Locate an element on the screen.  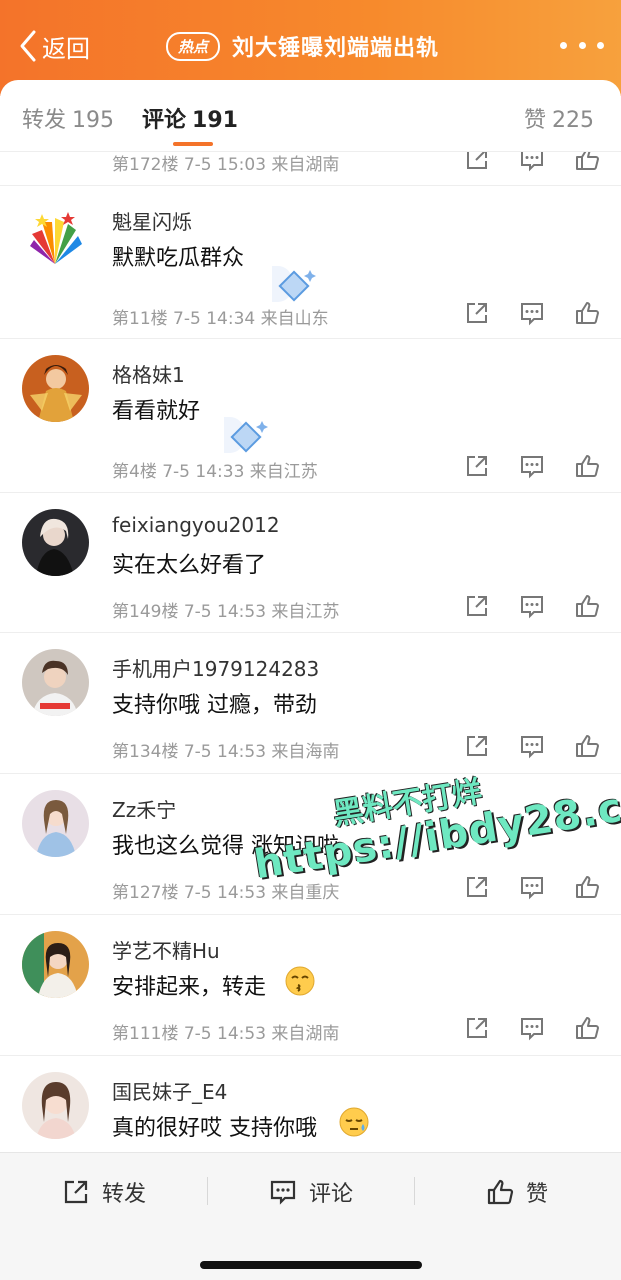
comment-text: 支持你哦 过瘾，带劲 is located at coordinates (214, 705).